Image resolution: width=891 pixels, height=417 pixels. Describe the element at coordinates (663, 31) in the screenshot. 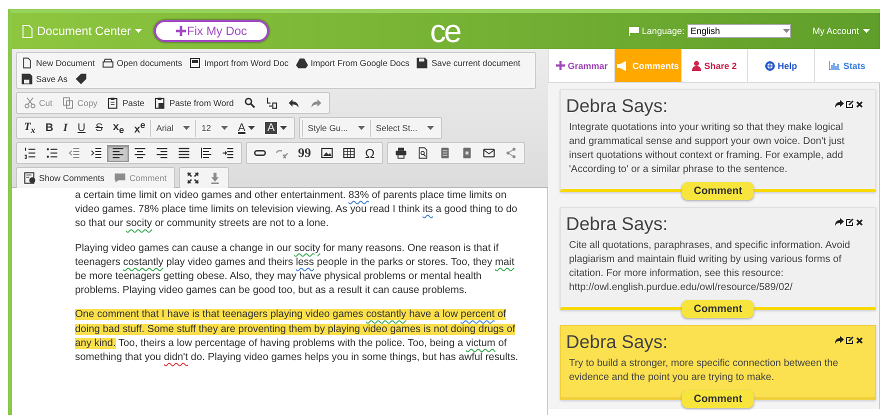

I see `language-label: Language:` at that location.